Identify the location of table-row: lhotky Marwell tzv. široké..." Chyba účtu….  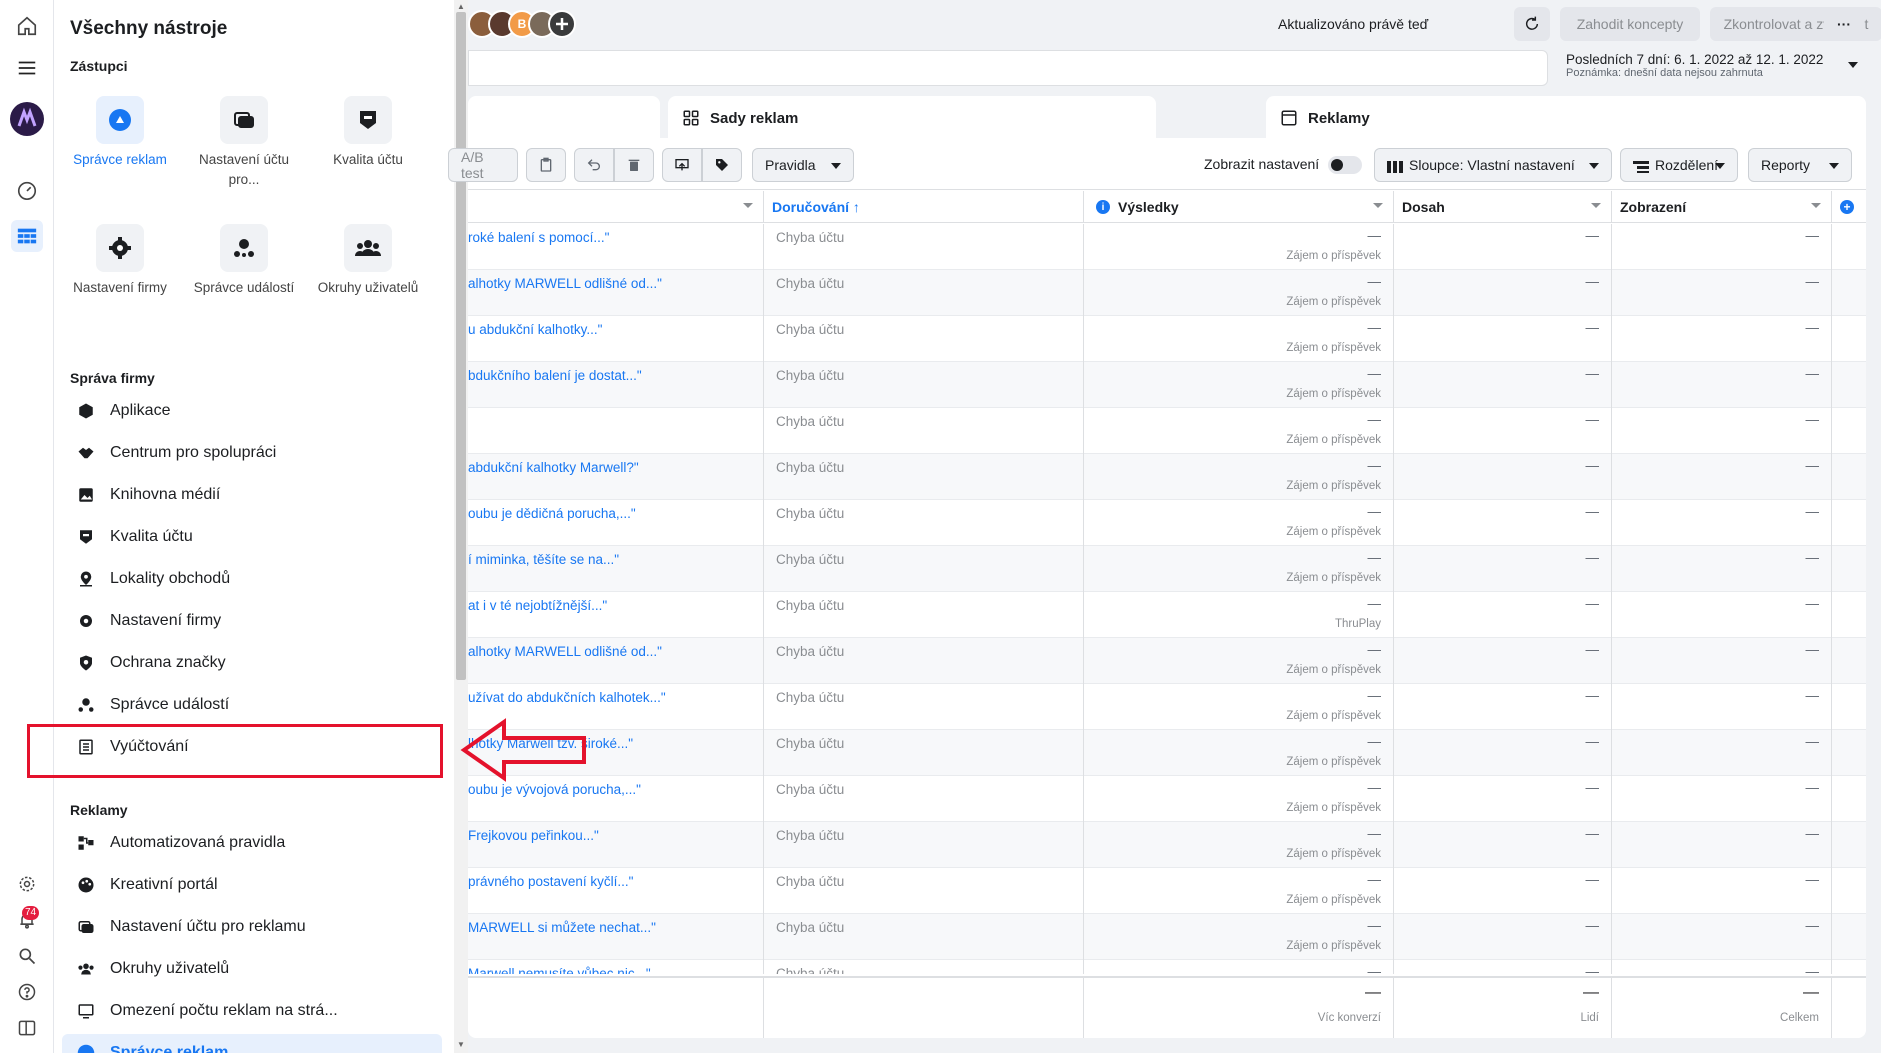
(1167, 753).